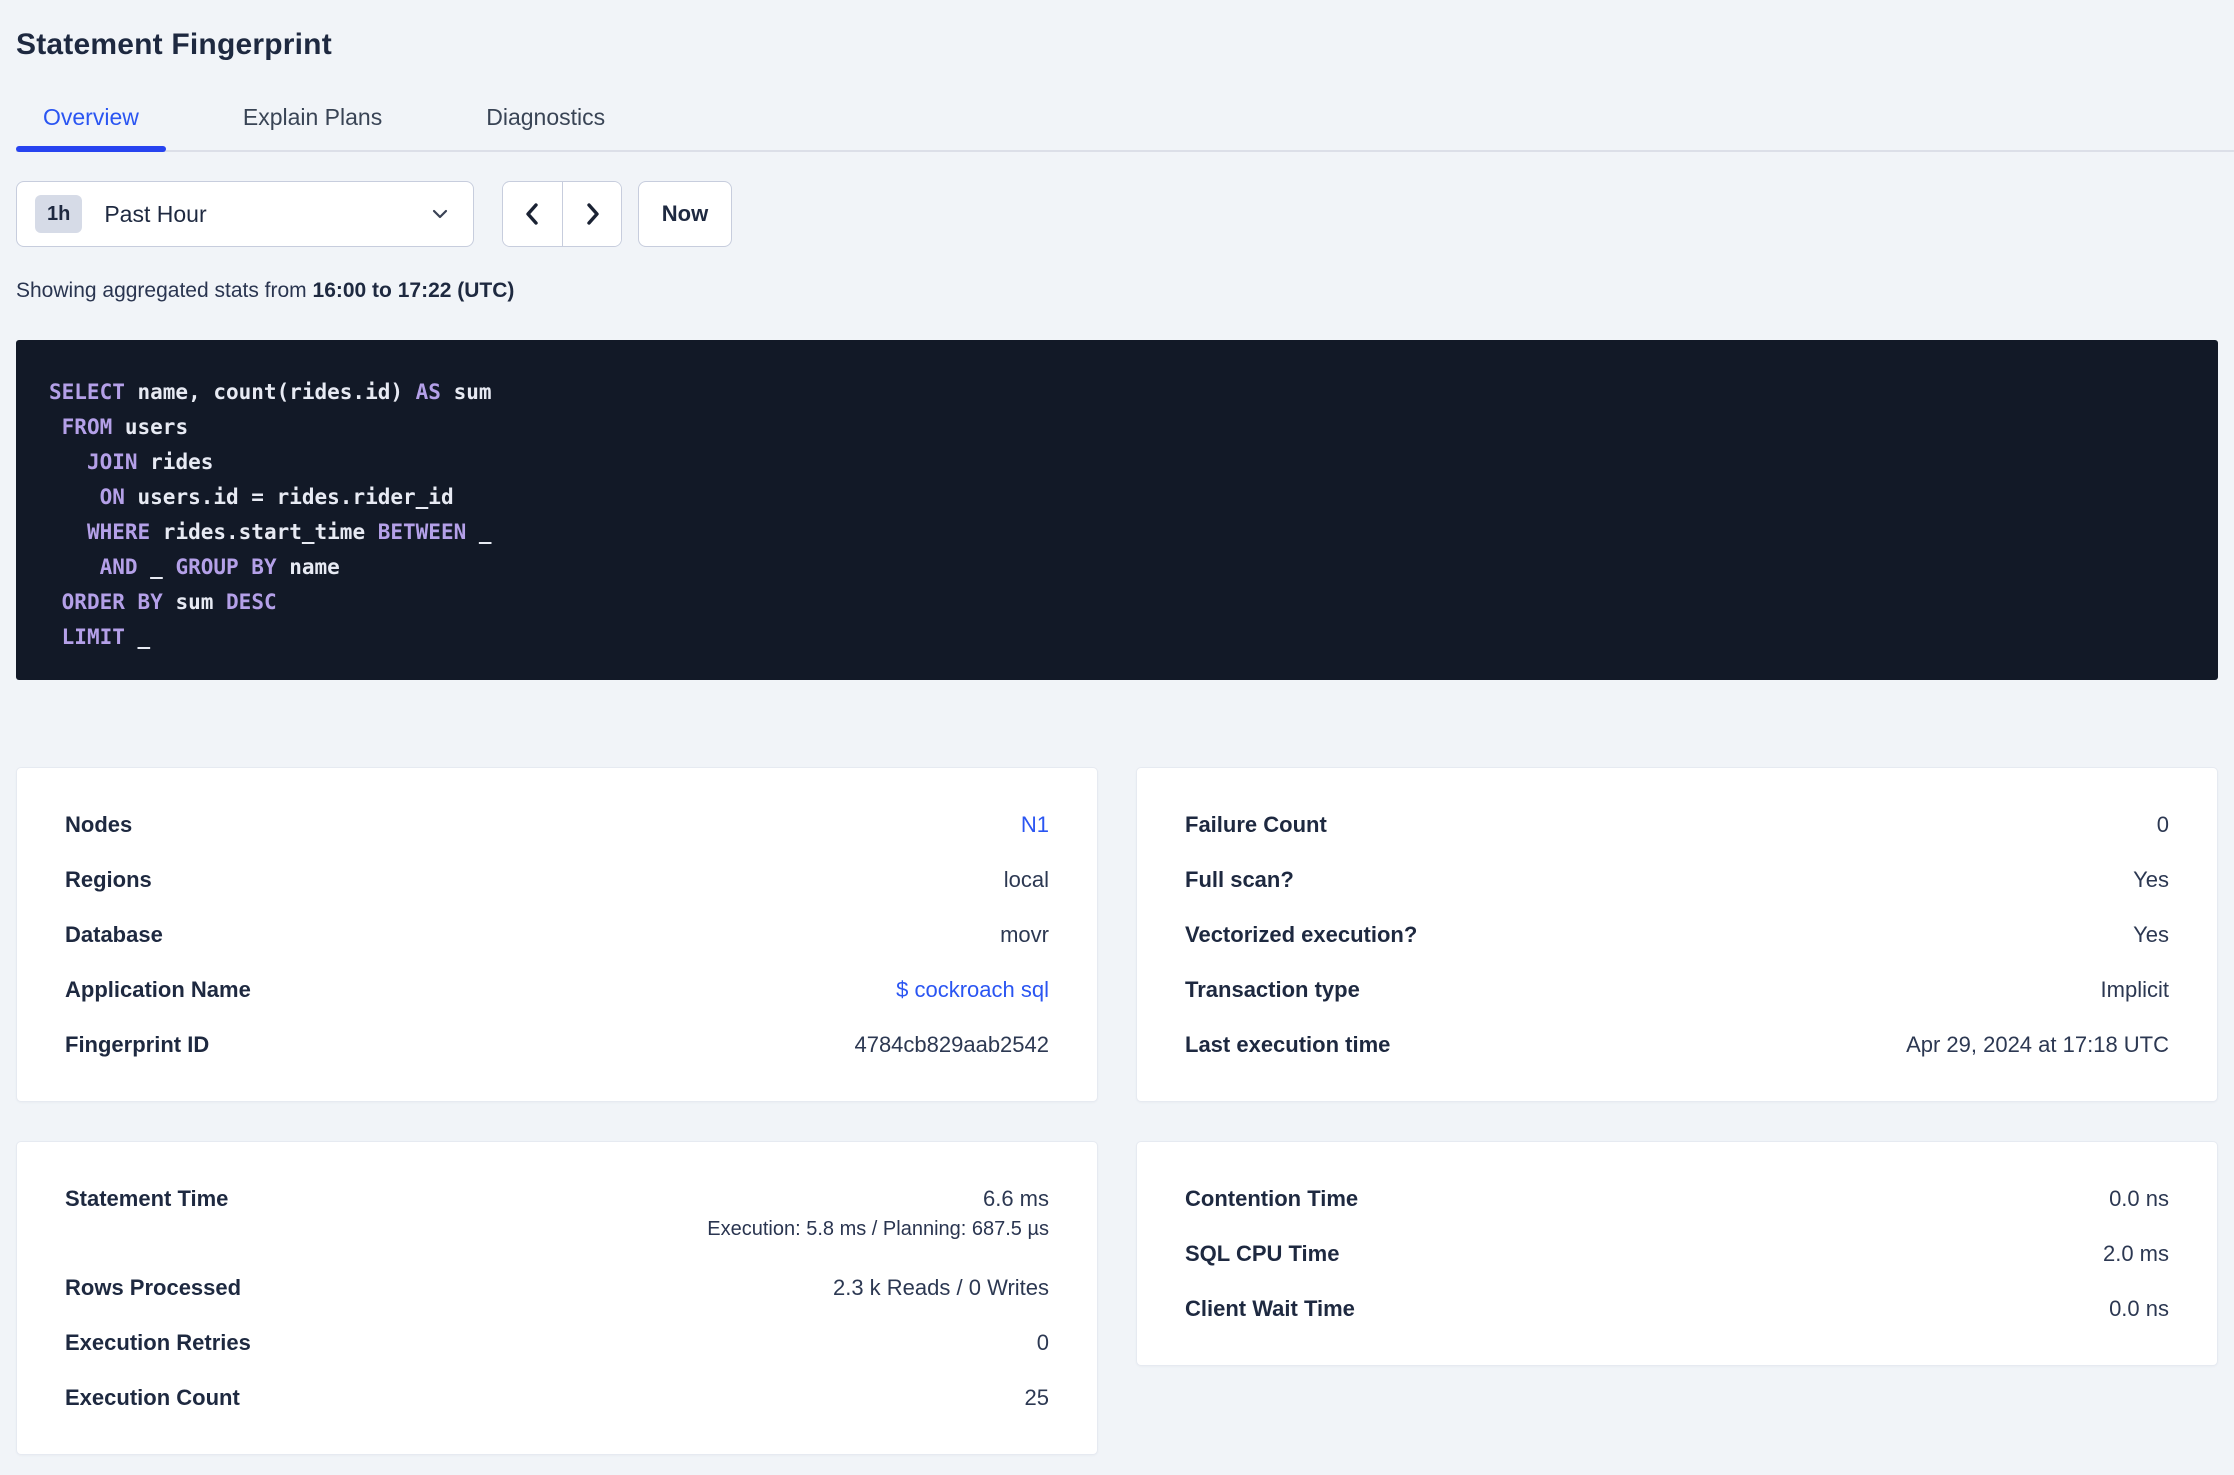 This screenshot has width=2234, height=1475. I want to click on stat-label: Vectorized execution?, so click(1301, 934).